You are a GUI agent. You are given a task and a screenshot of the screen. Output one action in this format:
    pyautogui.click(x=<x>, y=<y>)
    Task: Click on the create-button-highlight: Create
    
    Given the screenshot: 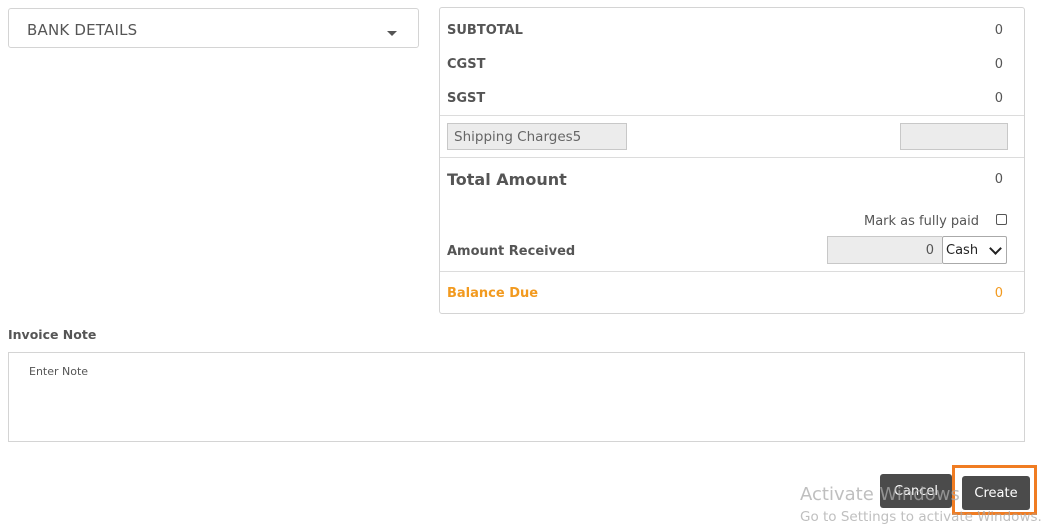 What is the action you would take?
    pyautogui.click(x=994, y=490)
    